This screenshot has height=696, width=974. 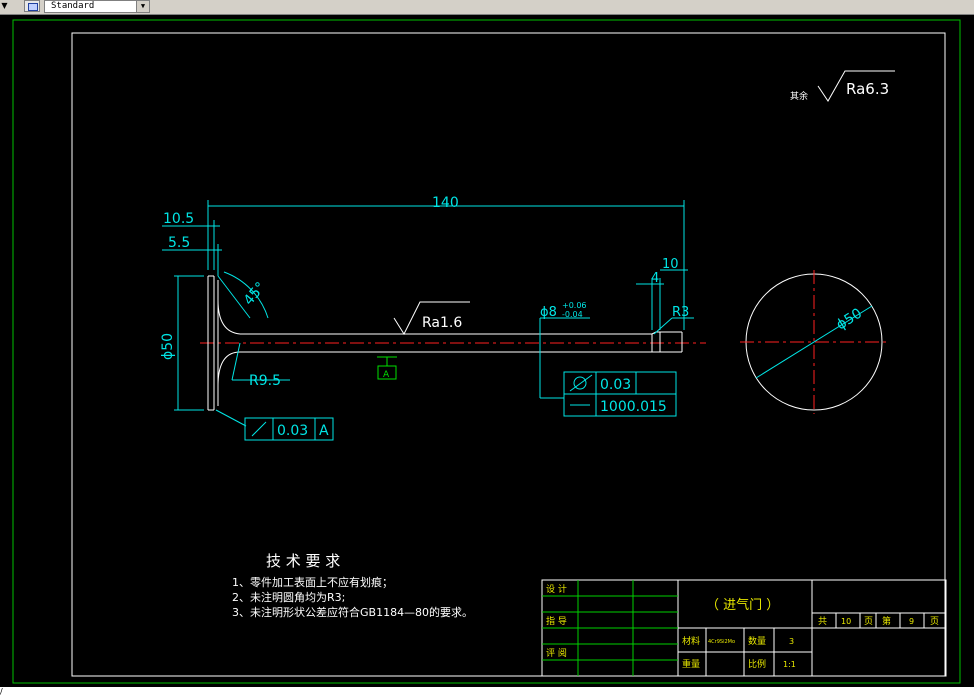 I want to click on text-style-icon, so click(x=32, y=6).